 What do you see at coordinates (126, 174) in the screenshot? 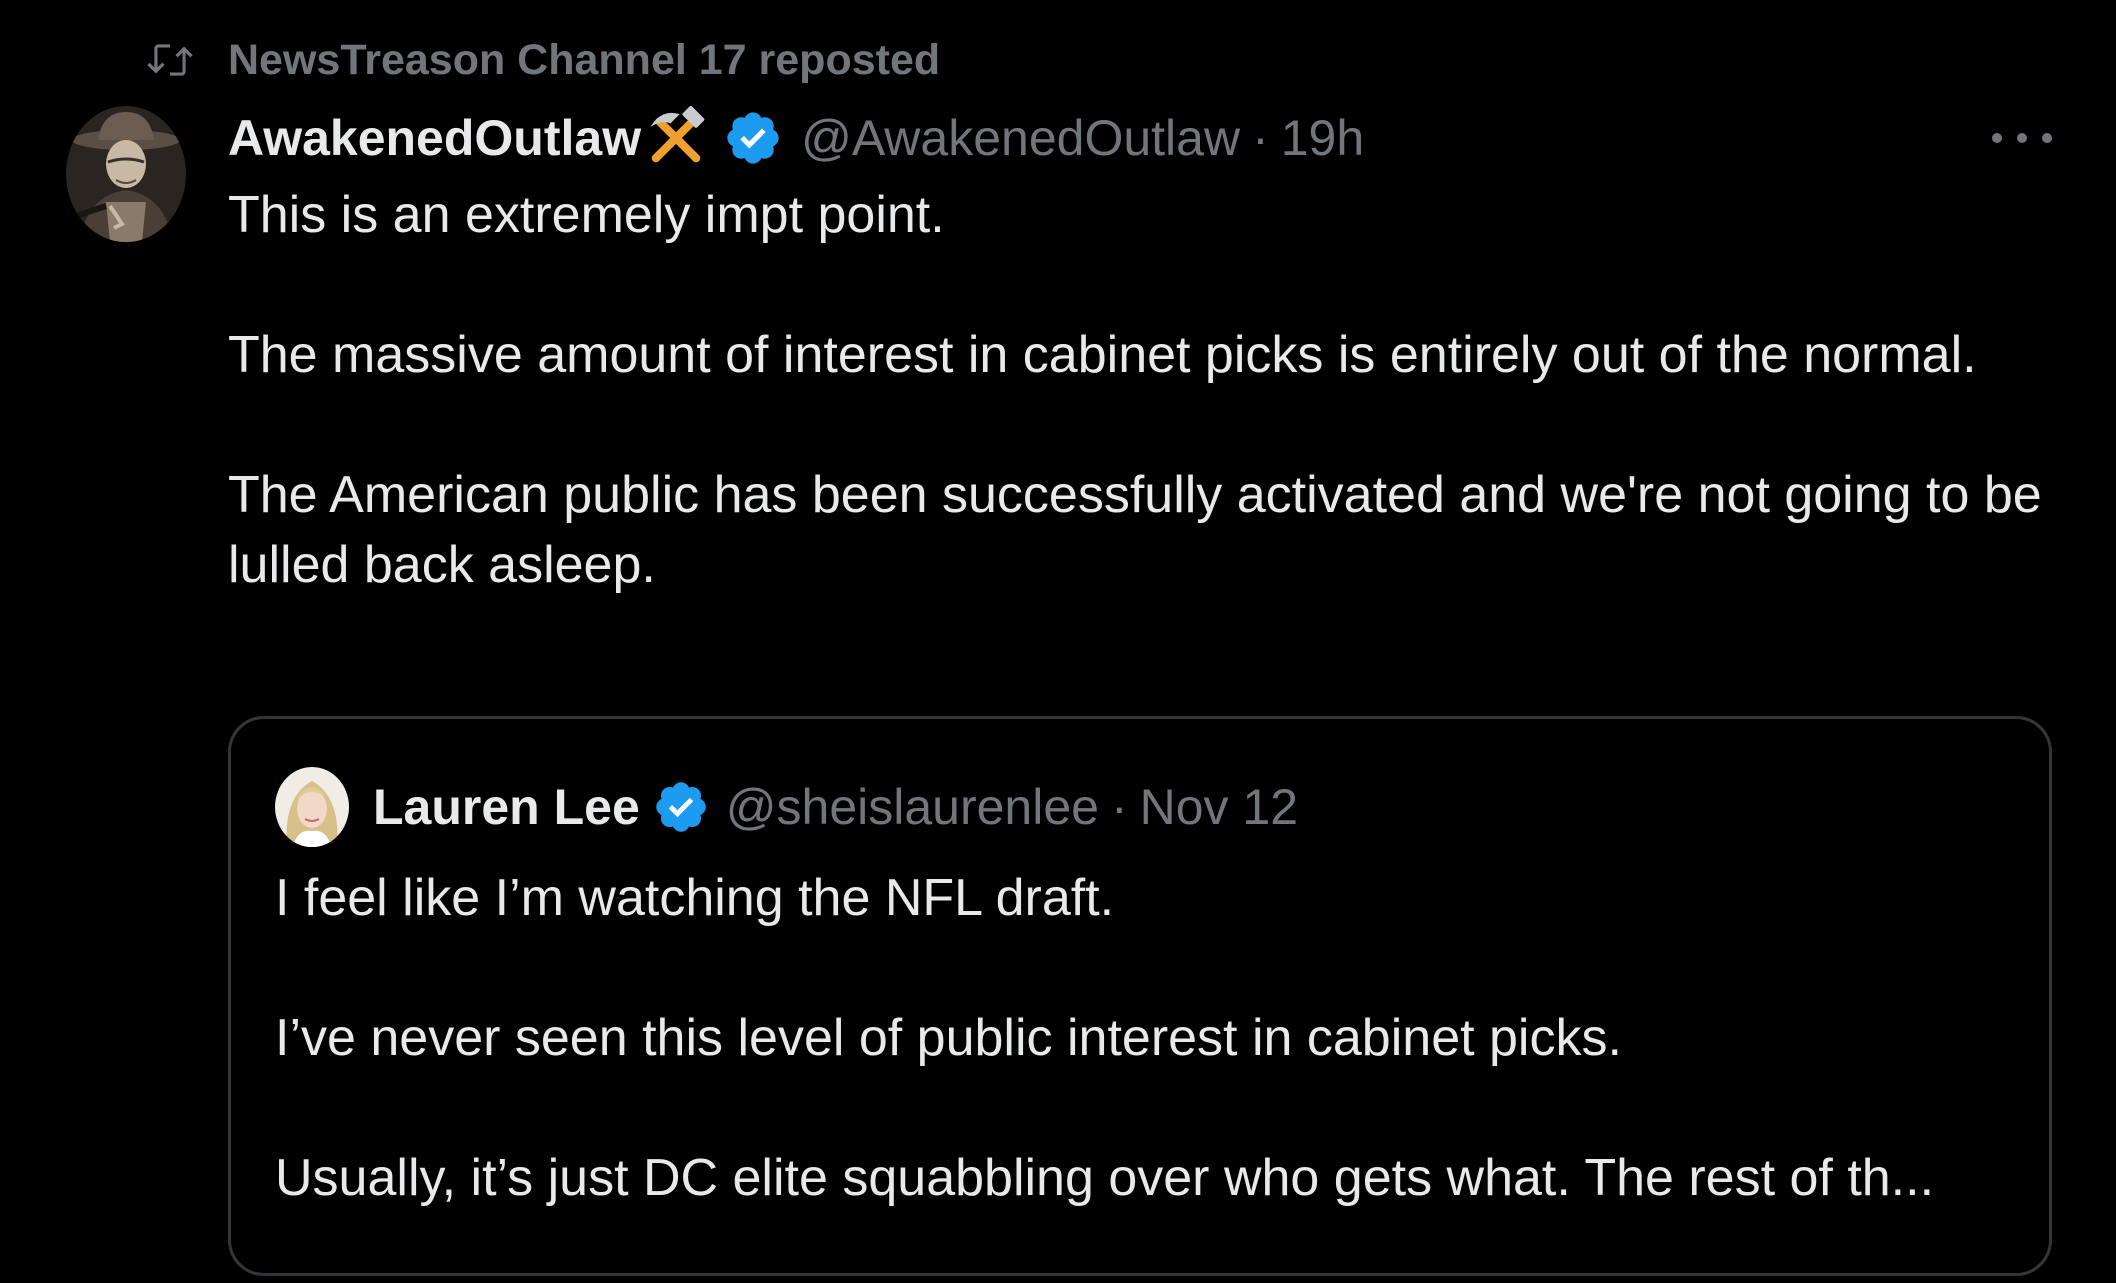
I see `avatar` at bounding box center [126, 174].